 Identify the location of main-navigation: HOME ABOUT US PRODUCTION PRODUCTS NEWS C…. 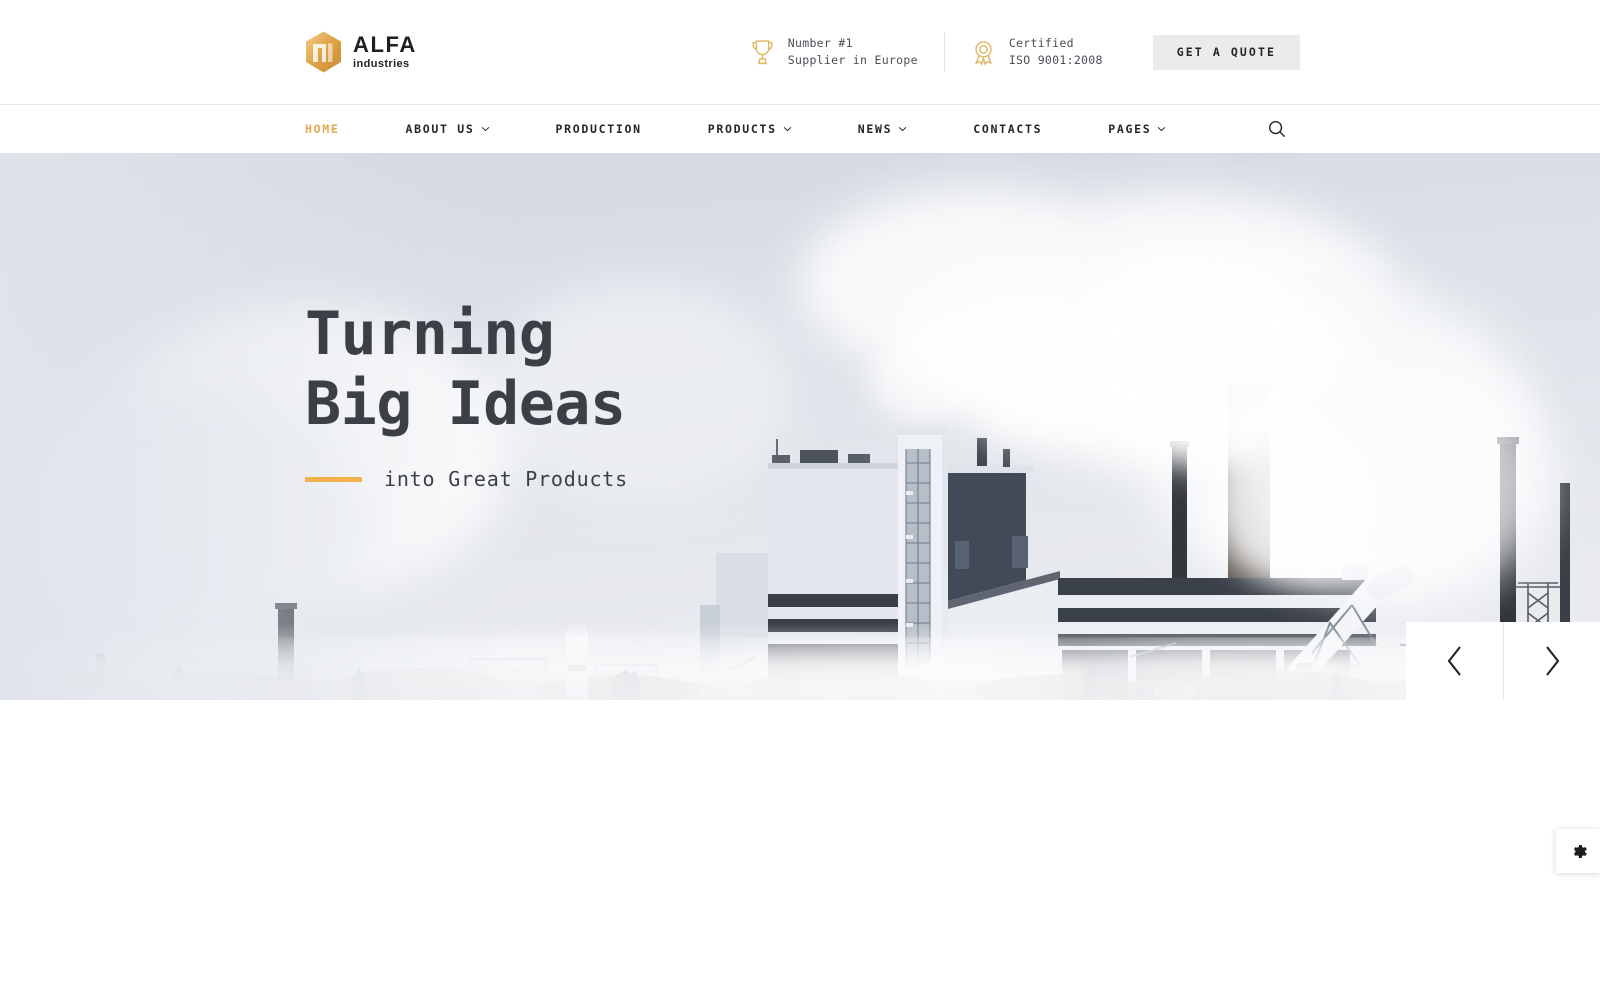
(800, 129).